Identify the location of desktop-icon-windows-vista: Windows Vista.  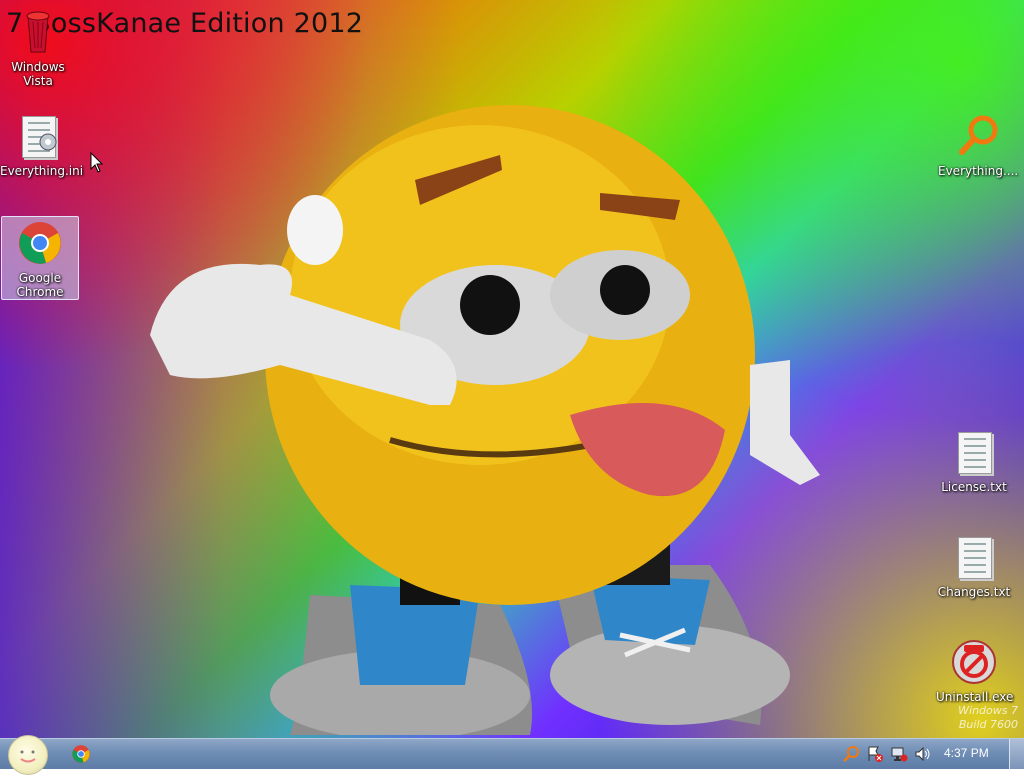
(38, 48).